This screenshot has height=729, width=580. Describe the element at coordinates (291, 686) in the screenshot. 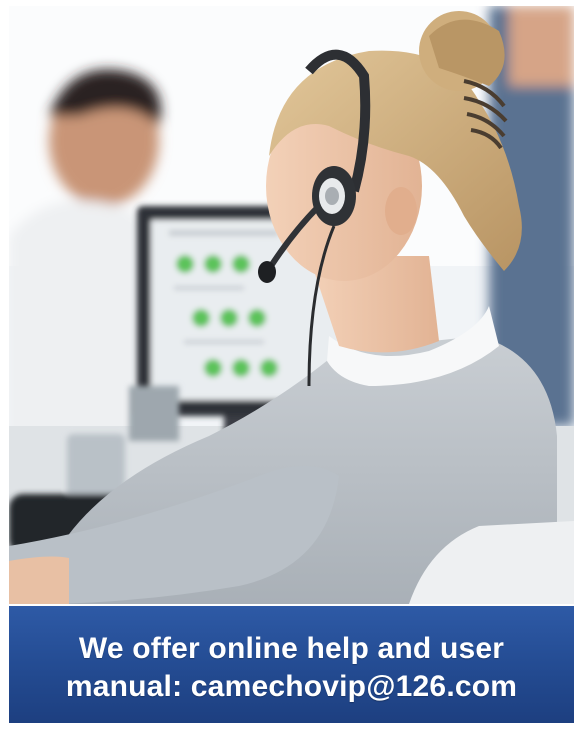

I see `banner-text-line-2: manual: camechovip@126.com` at that location.